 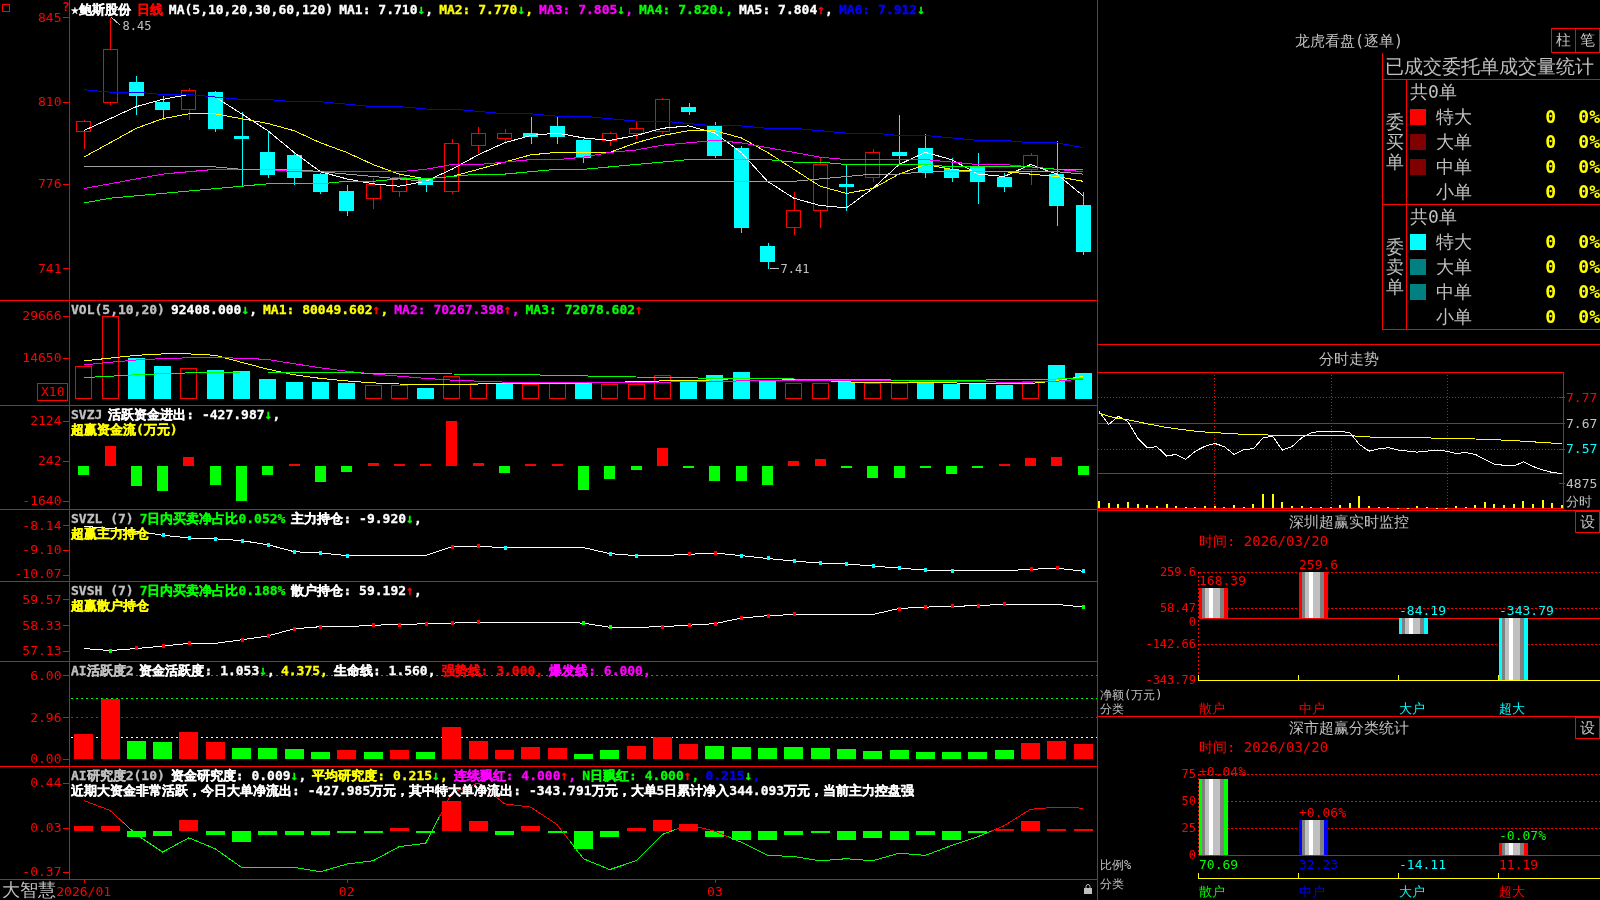 I want to click on axis-label: 分类, so click(x=1112, y=884).